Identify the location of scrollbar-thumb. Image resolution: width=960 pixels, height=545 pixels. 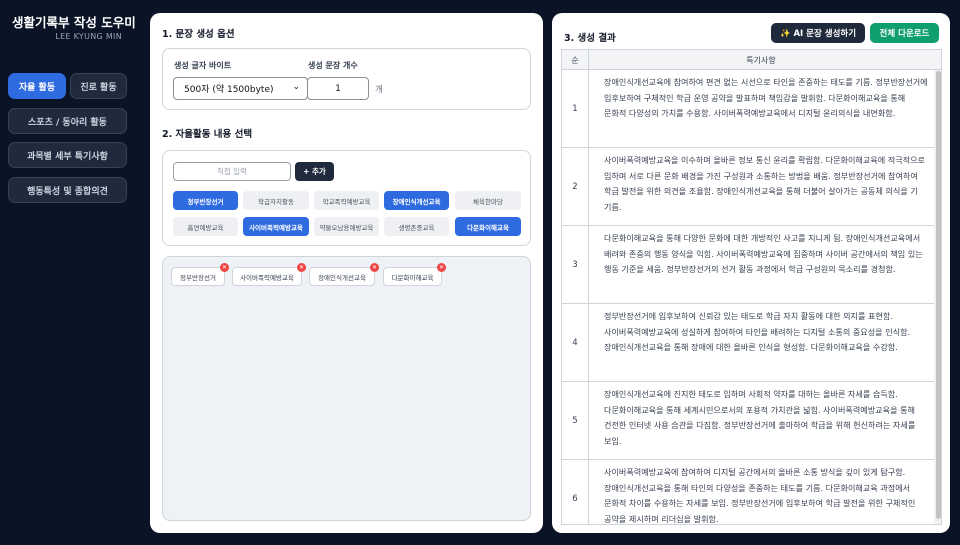
(938, 295).